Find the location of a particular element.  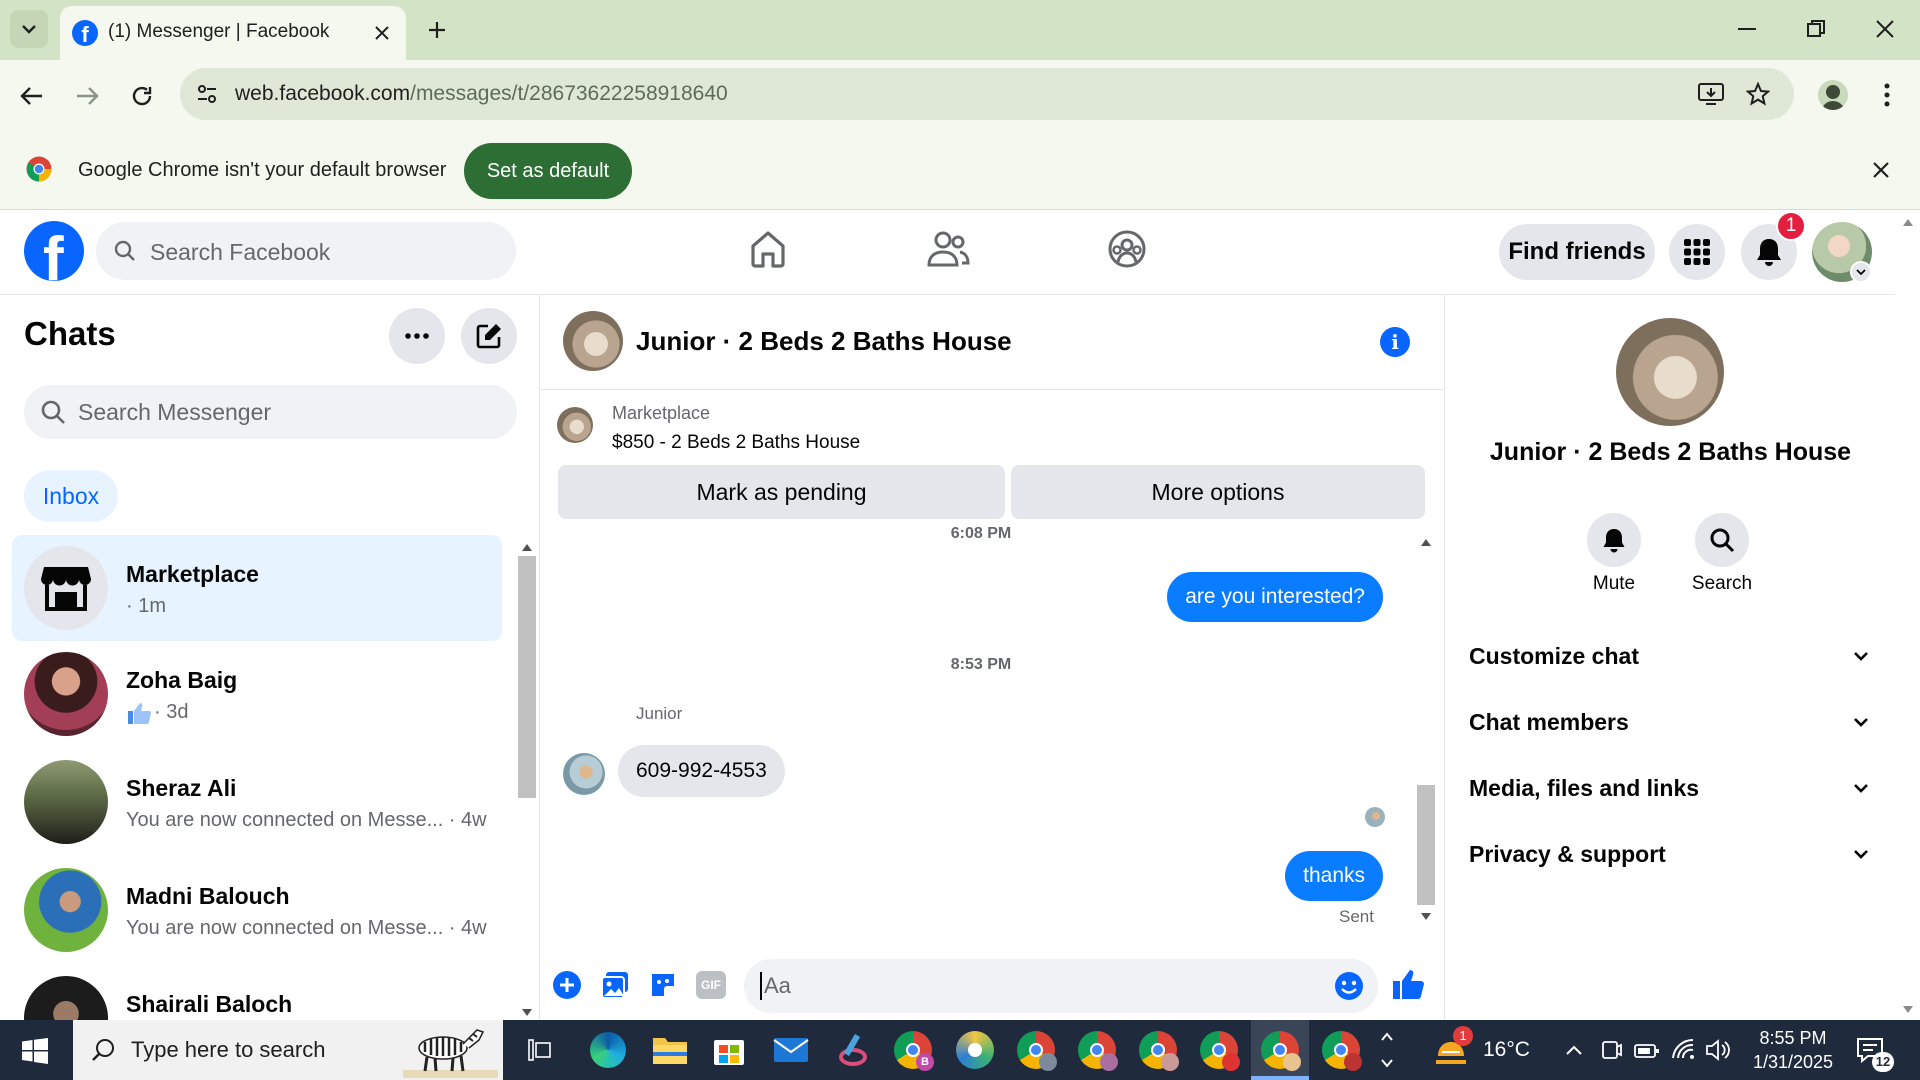

like-thumb-icon is located at coordinates (1408, 984).